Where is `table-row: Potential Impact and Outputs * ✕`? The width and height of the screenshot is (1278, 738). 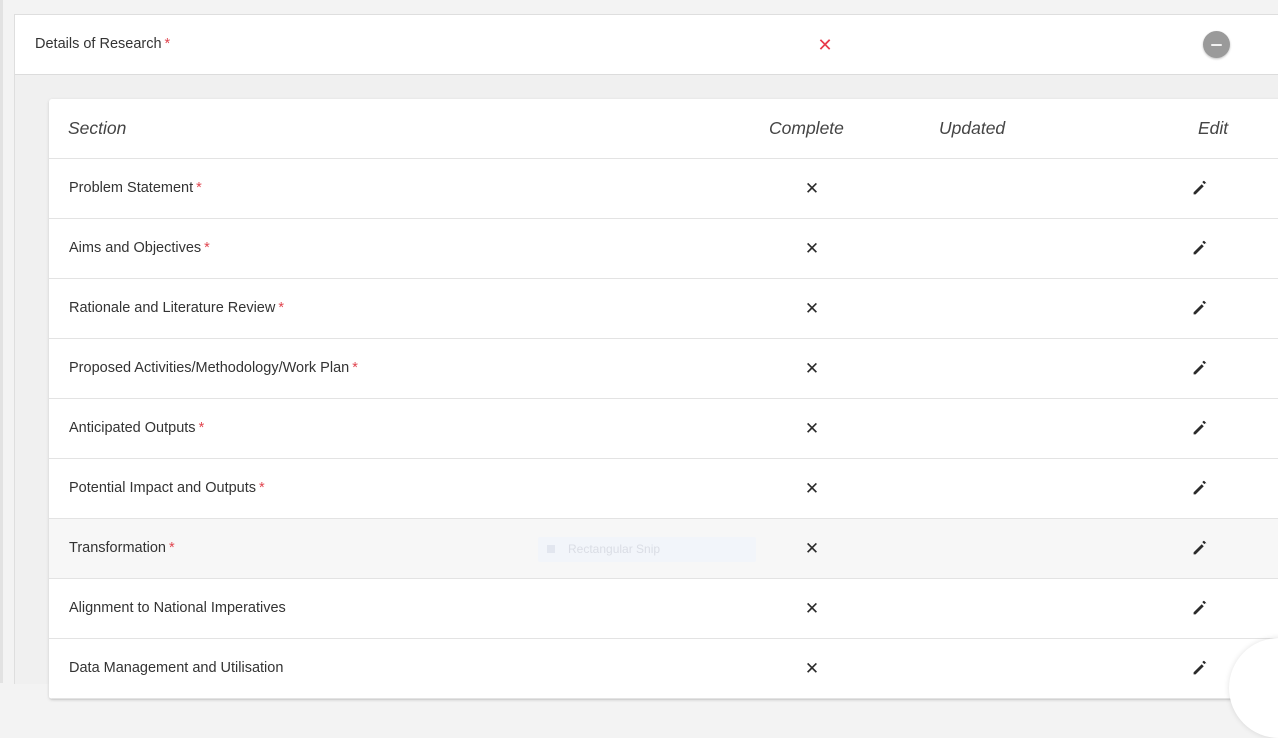 table-row: Potential Impact and Outputs * ✕ is located at coordinates (663, 489).